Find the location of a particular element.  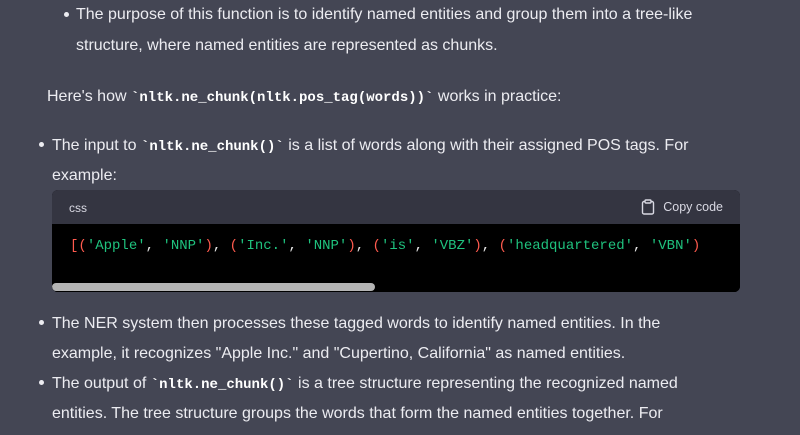

clipboard-icon is located at coordinates (648, 207).